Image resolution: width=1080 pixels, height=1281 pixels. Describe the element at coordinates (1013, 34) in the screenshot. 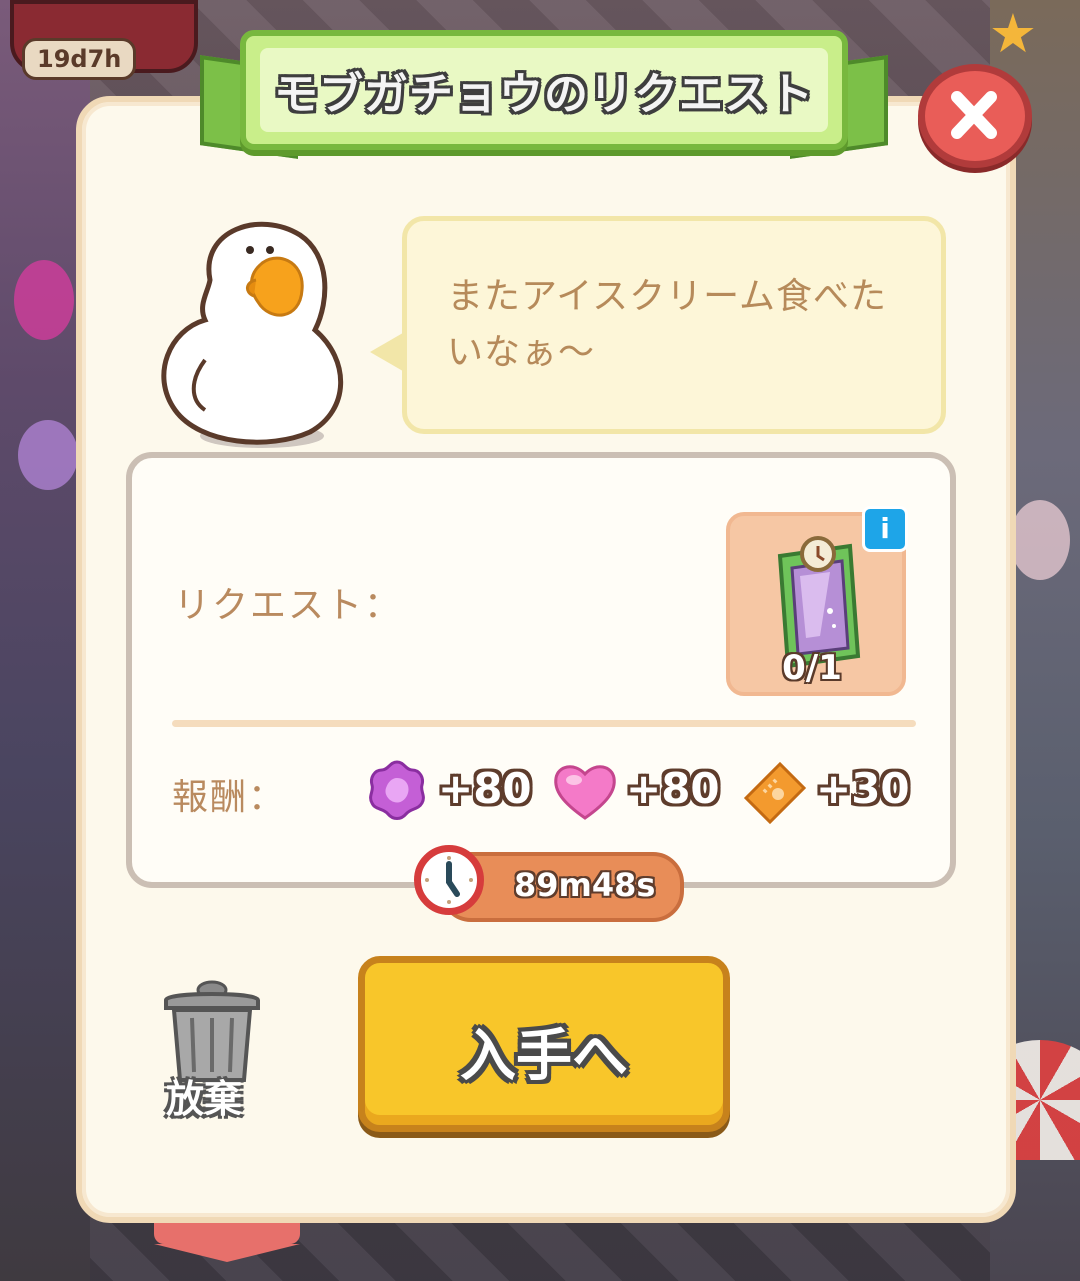

I see `star-icon: ★` at that location.